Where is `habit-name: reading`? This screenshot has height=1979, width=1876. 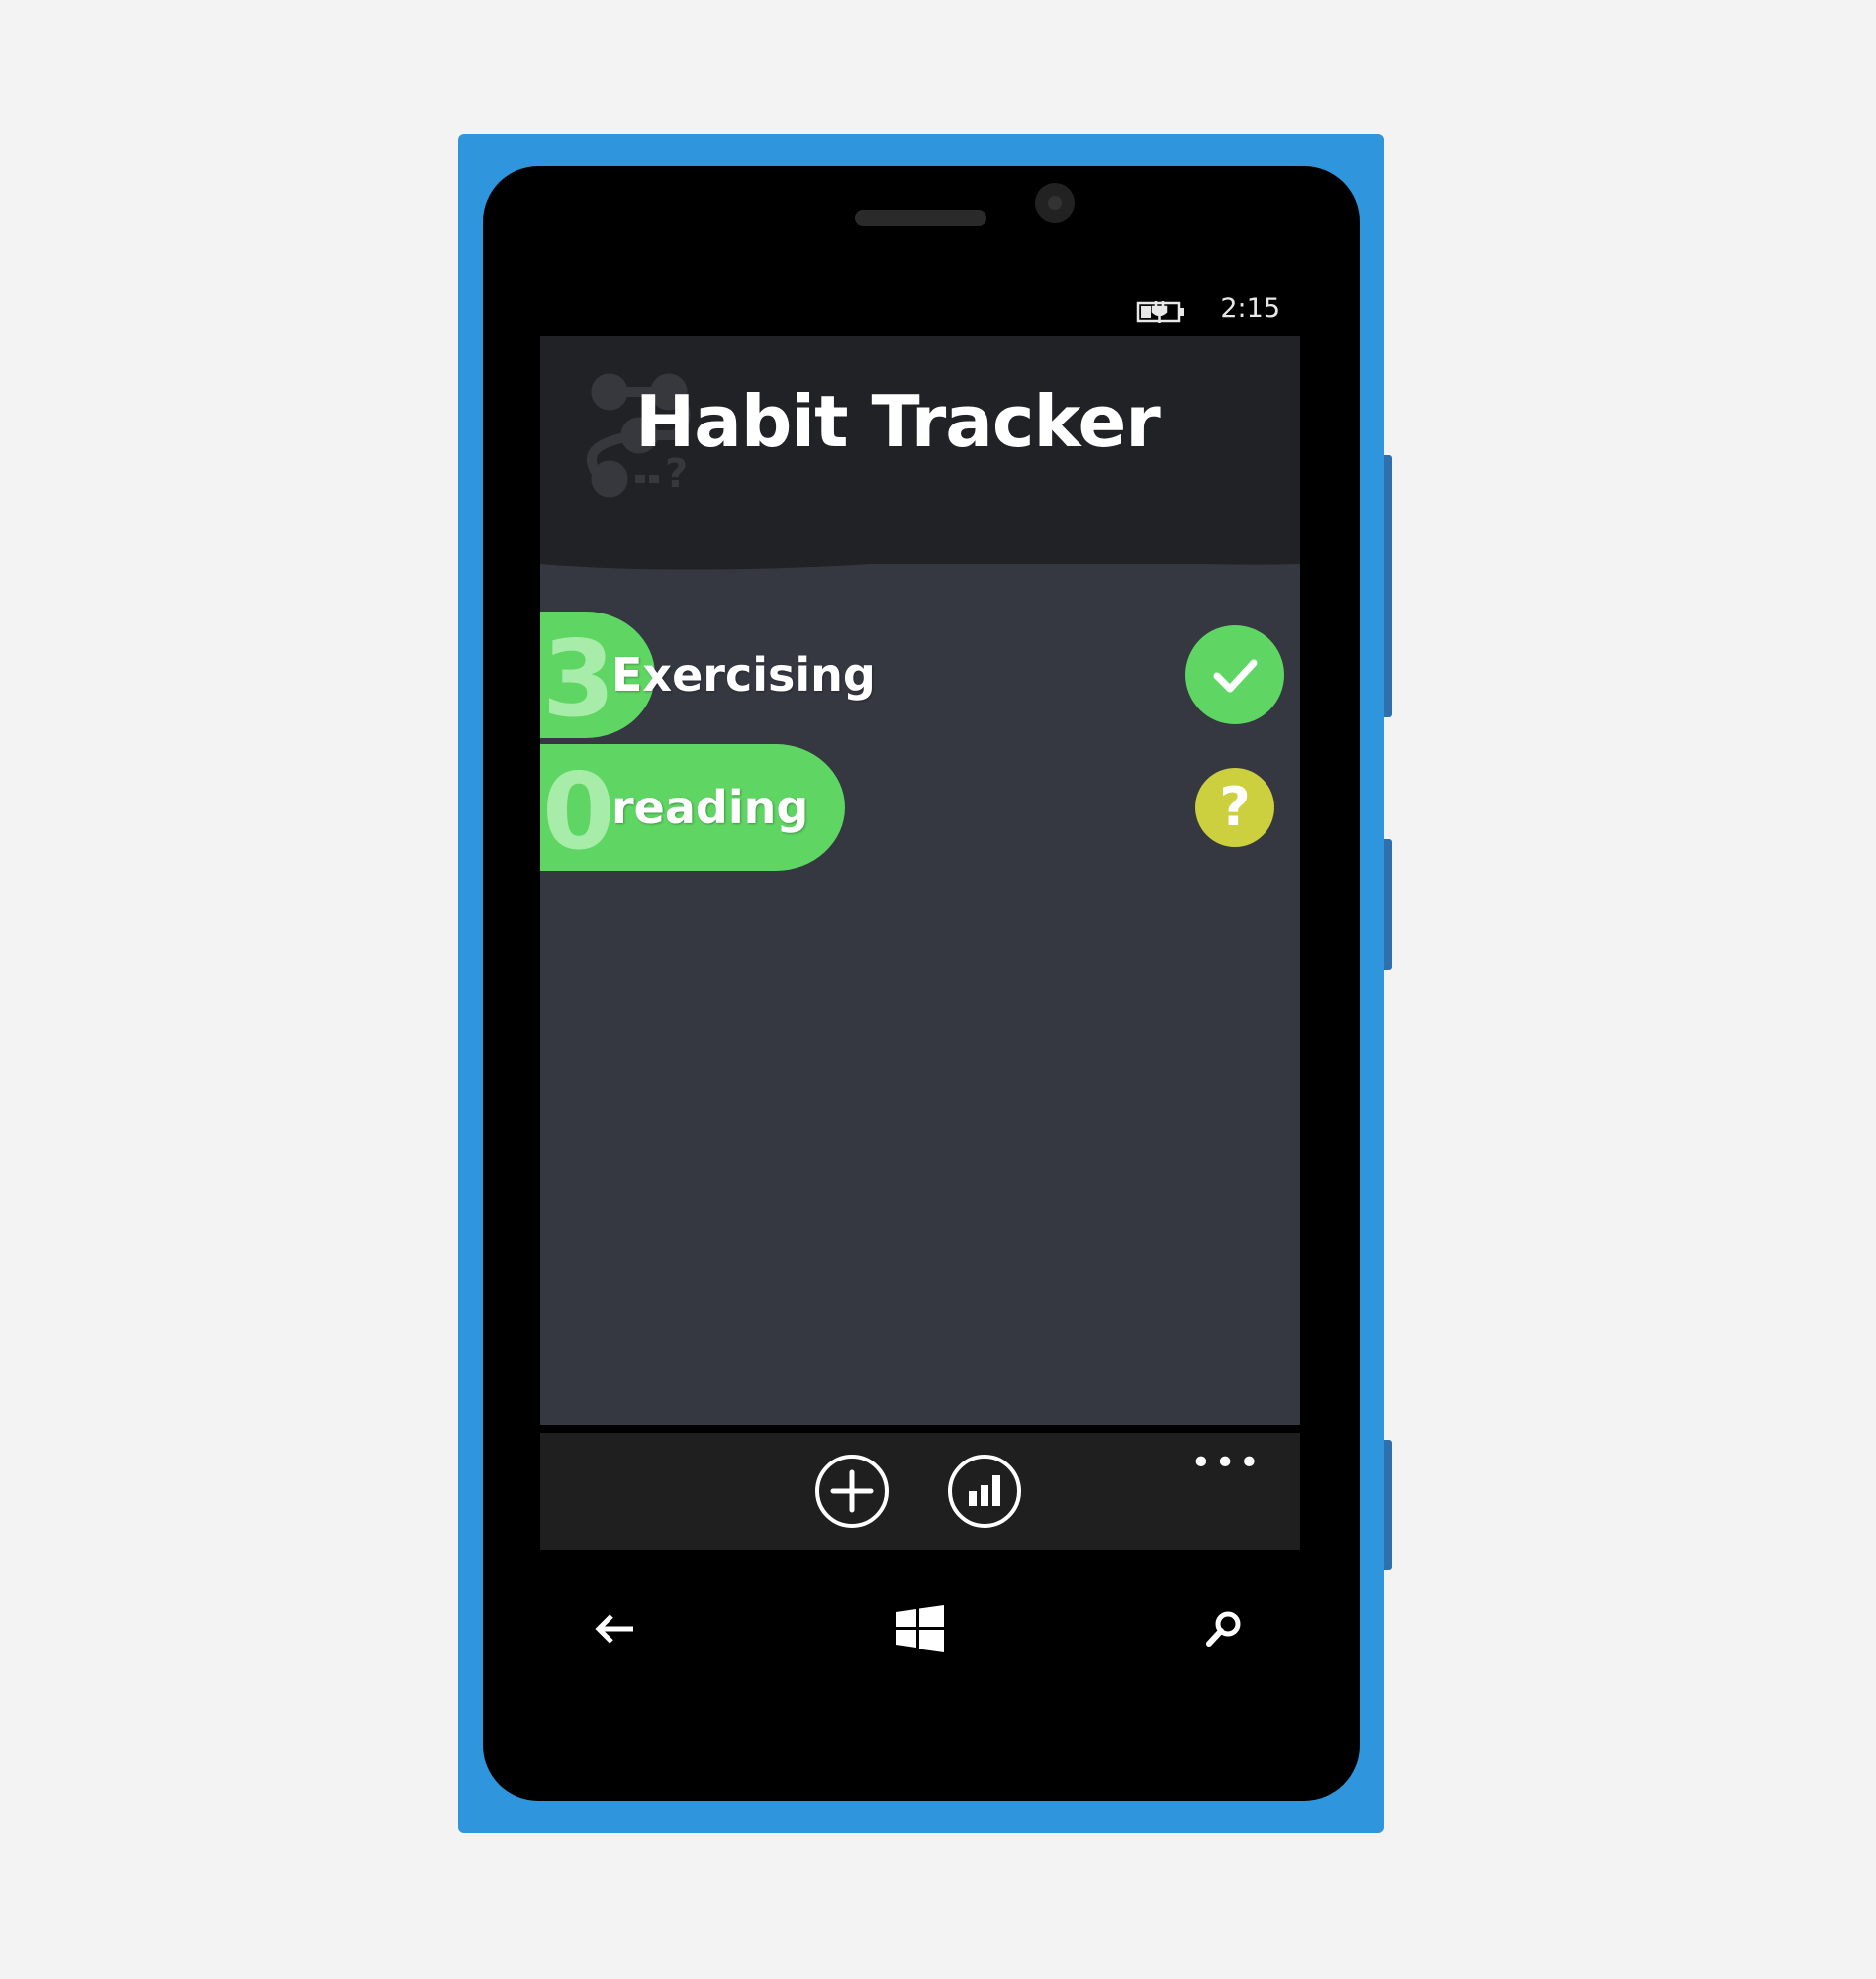 habit-name: reading is located at coordinates (710, 807).